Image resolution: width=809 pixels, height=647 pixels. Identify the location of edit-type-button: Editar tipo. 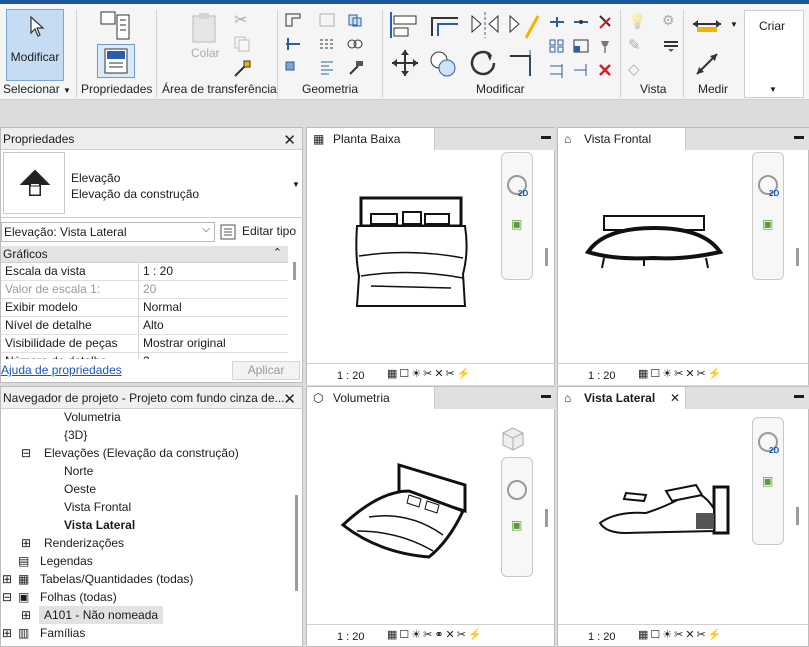
(261, 232).